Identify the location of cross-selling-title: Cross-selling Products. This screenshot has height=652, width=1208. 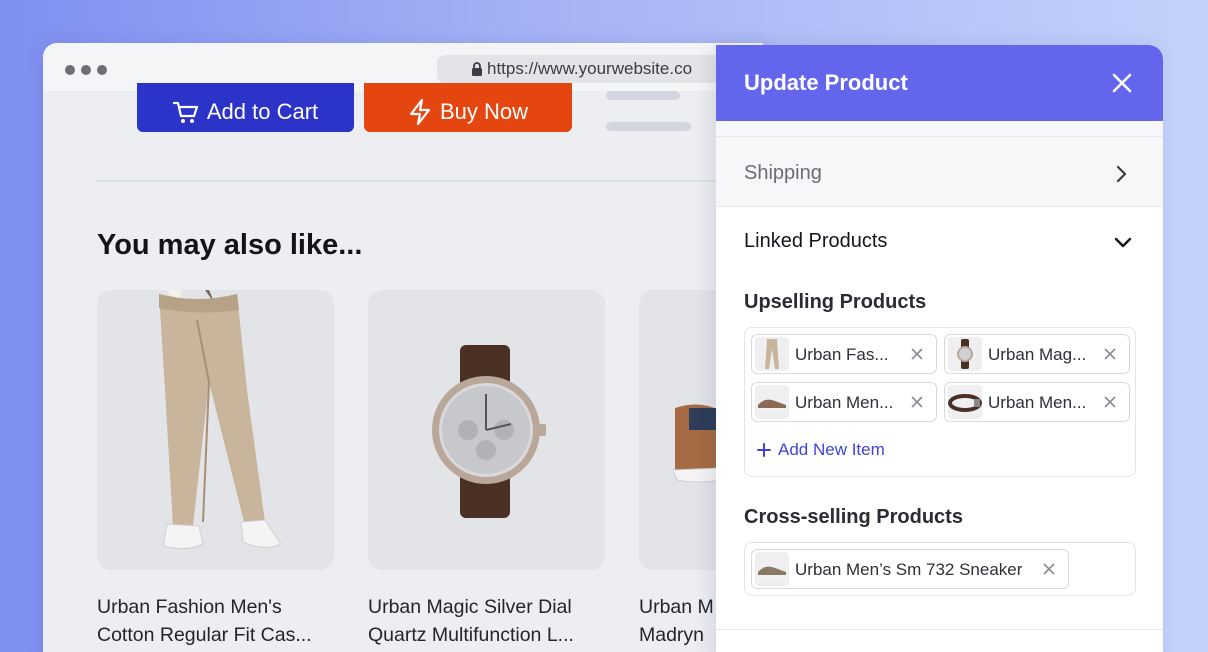
(853, 517).